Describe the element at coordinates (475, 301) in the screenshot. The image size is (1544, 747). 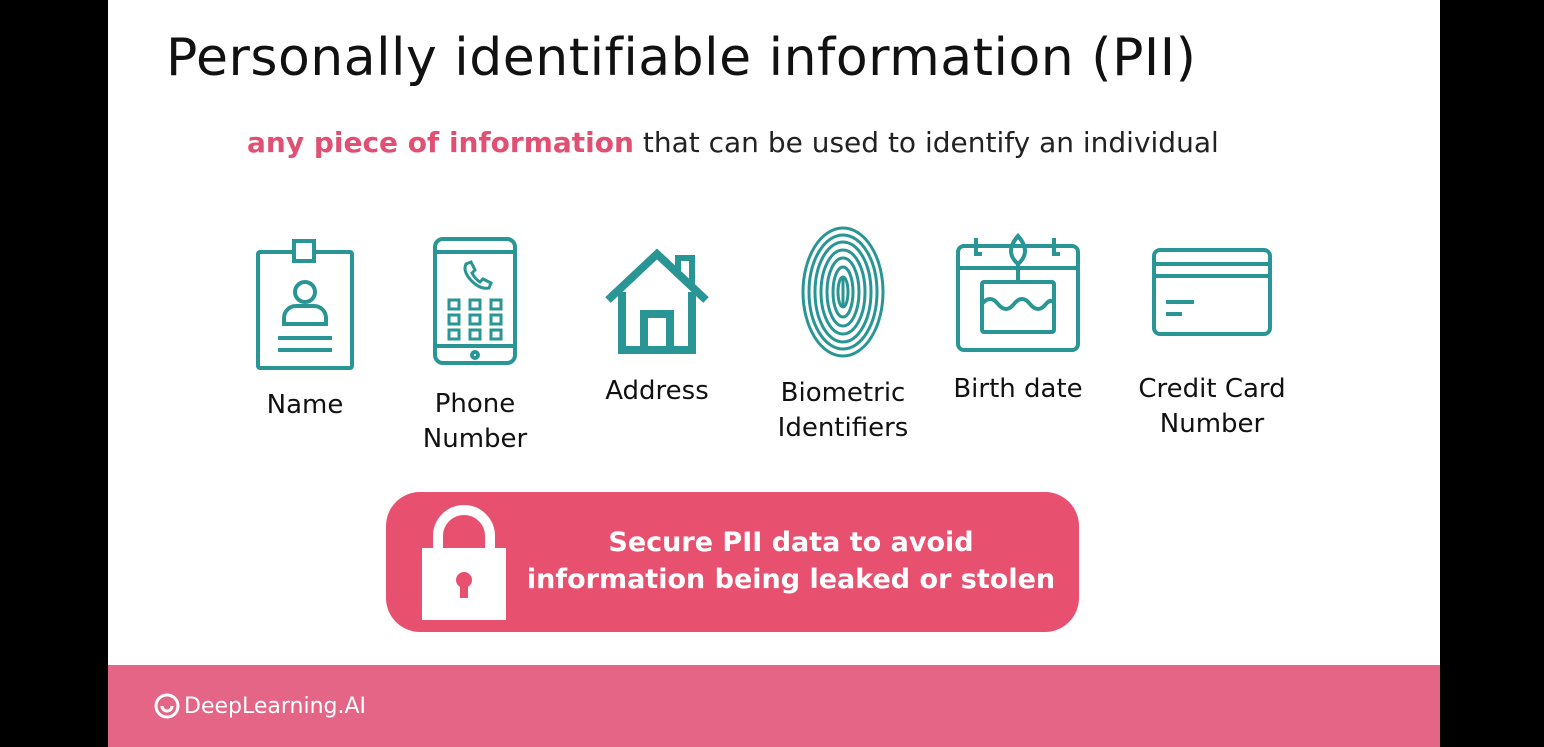
I see `phone-icon` at that location.